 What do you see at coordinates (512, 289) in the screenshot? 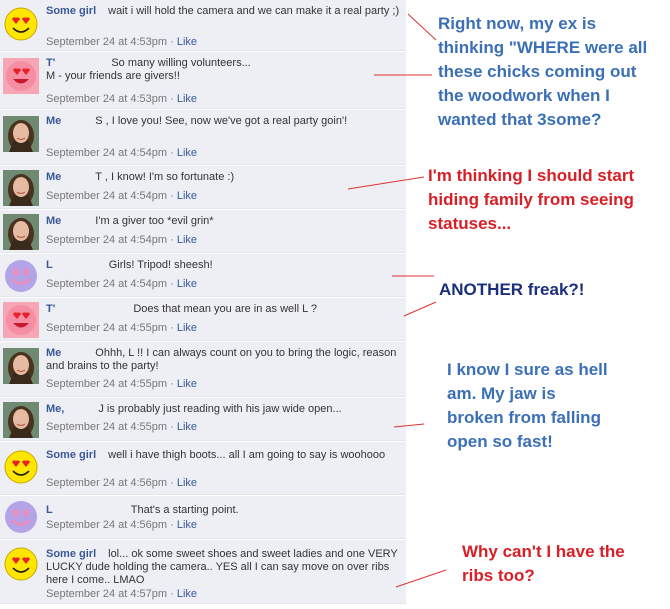
I see `annotation-text: ANOTHER freak?!` at bounding box center [512, 289].